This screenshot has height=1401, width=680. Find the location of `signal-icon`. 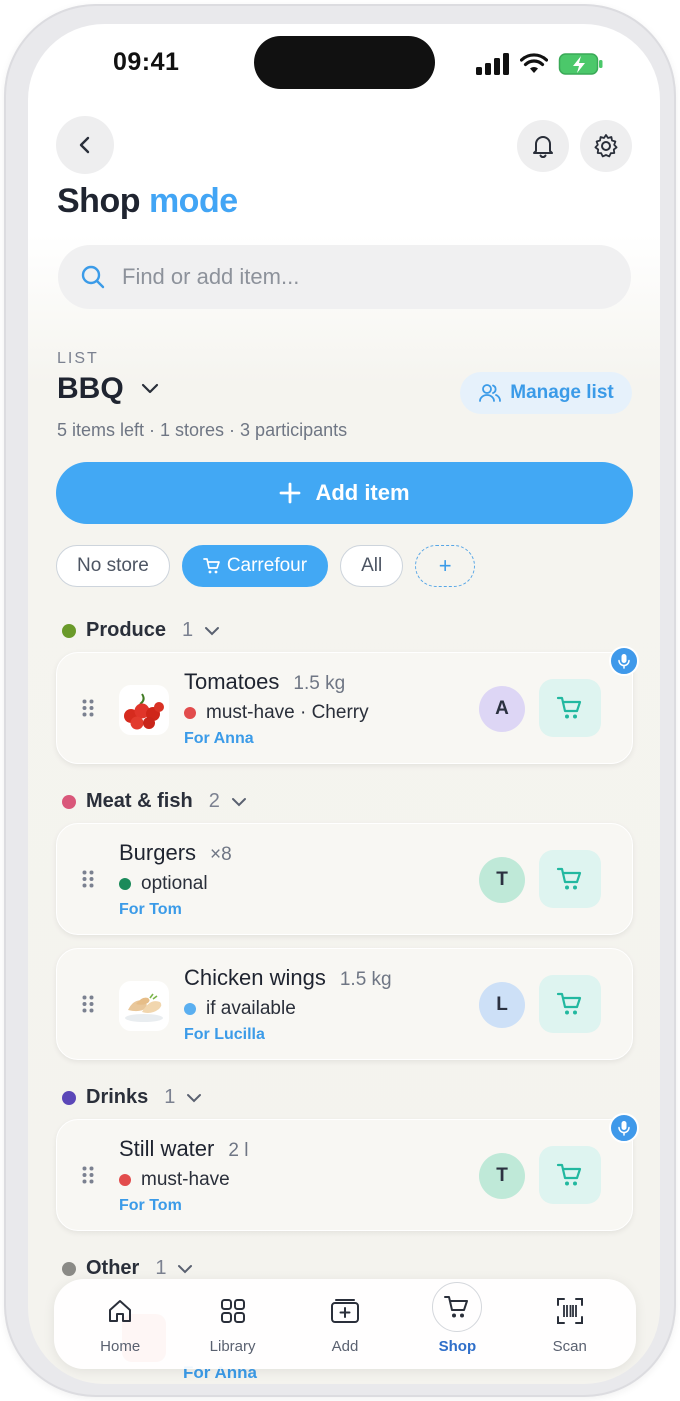

signal-icon is located at coordinates (492, 64).